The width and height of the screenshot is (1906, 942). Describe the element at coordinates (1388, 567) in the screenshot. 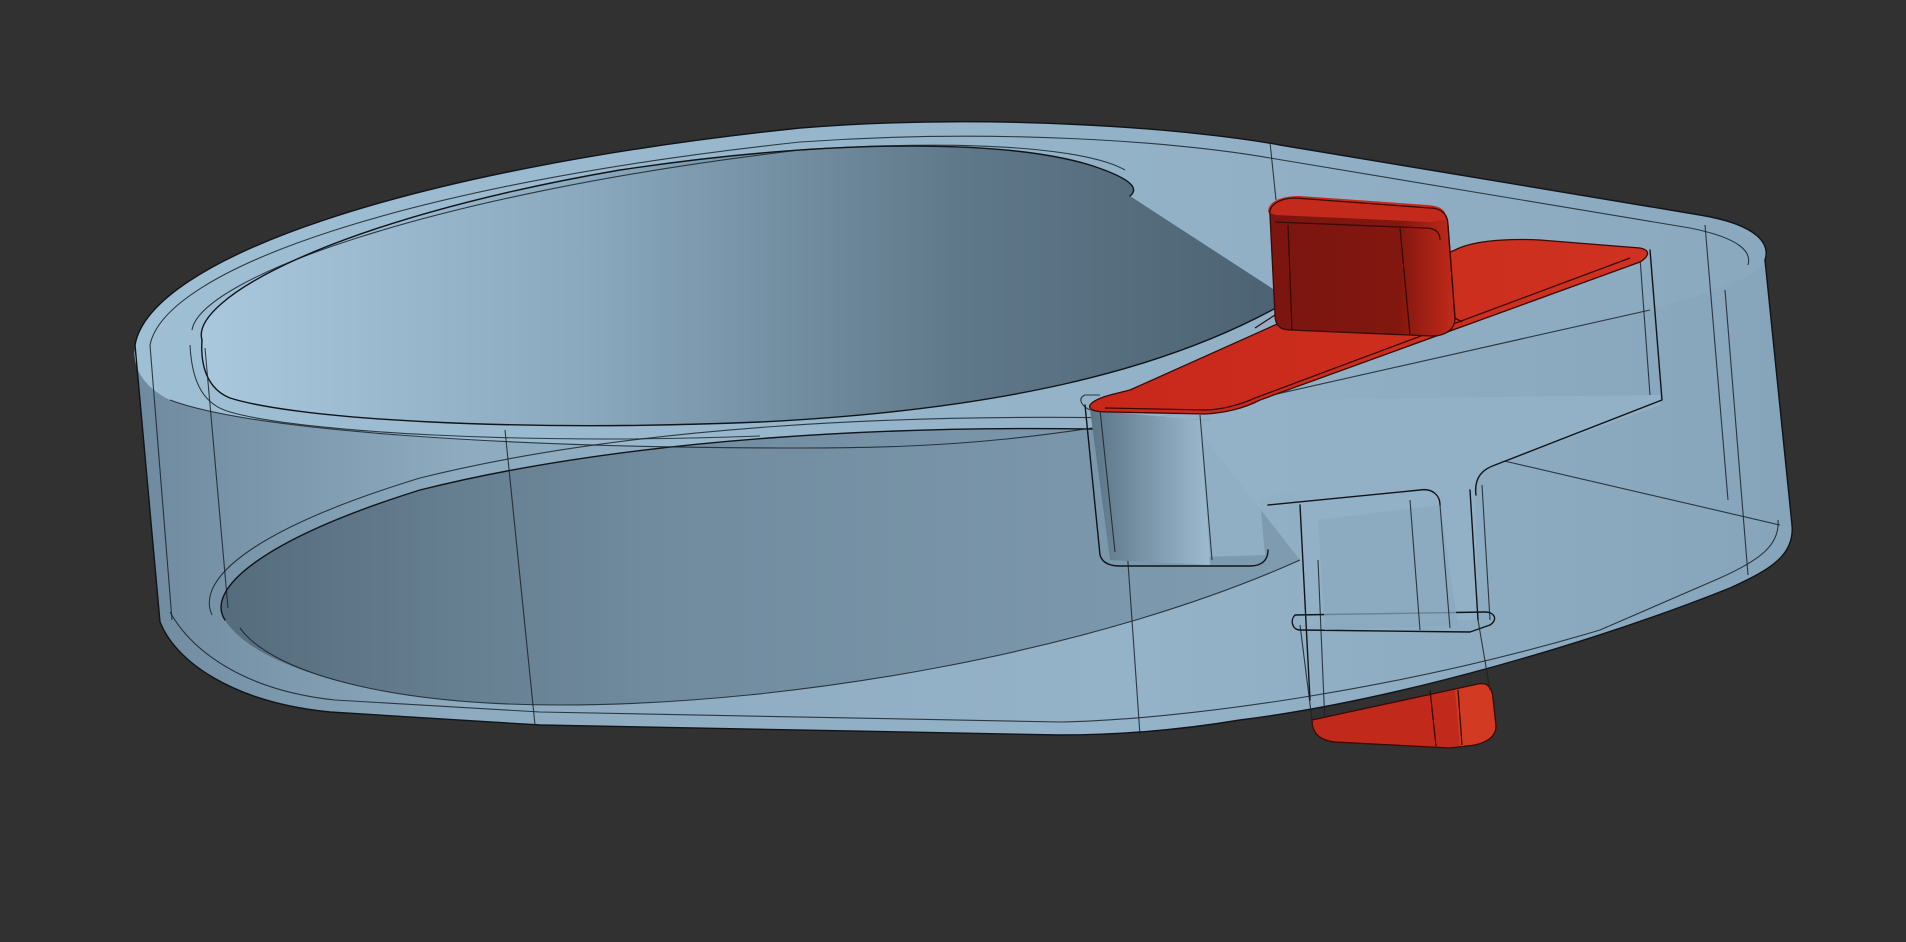

I see `slot-channel-fill` at that location.